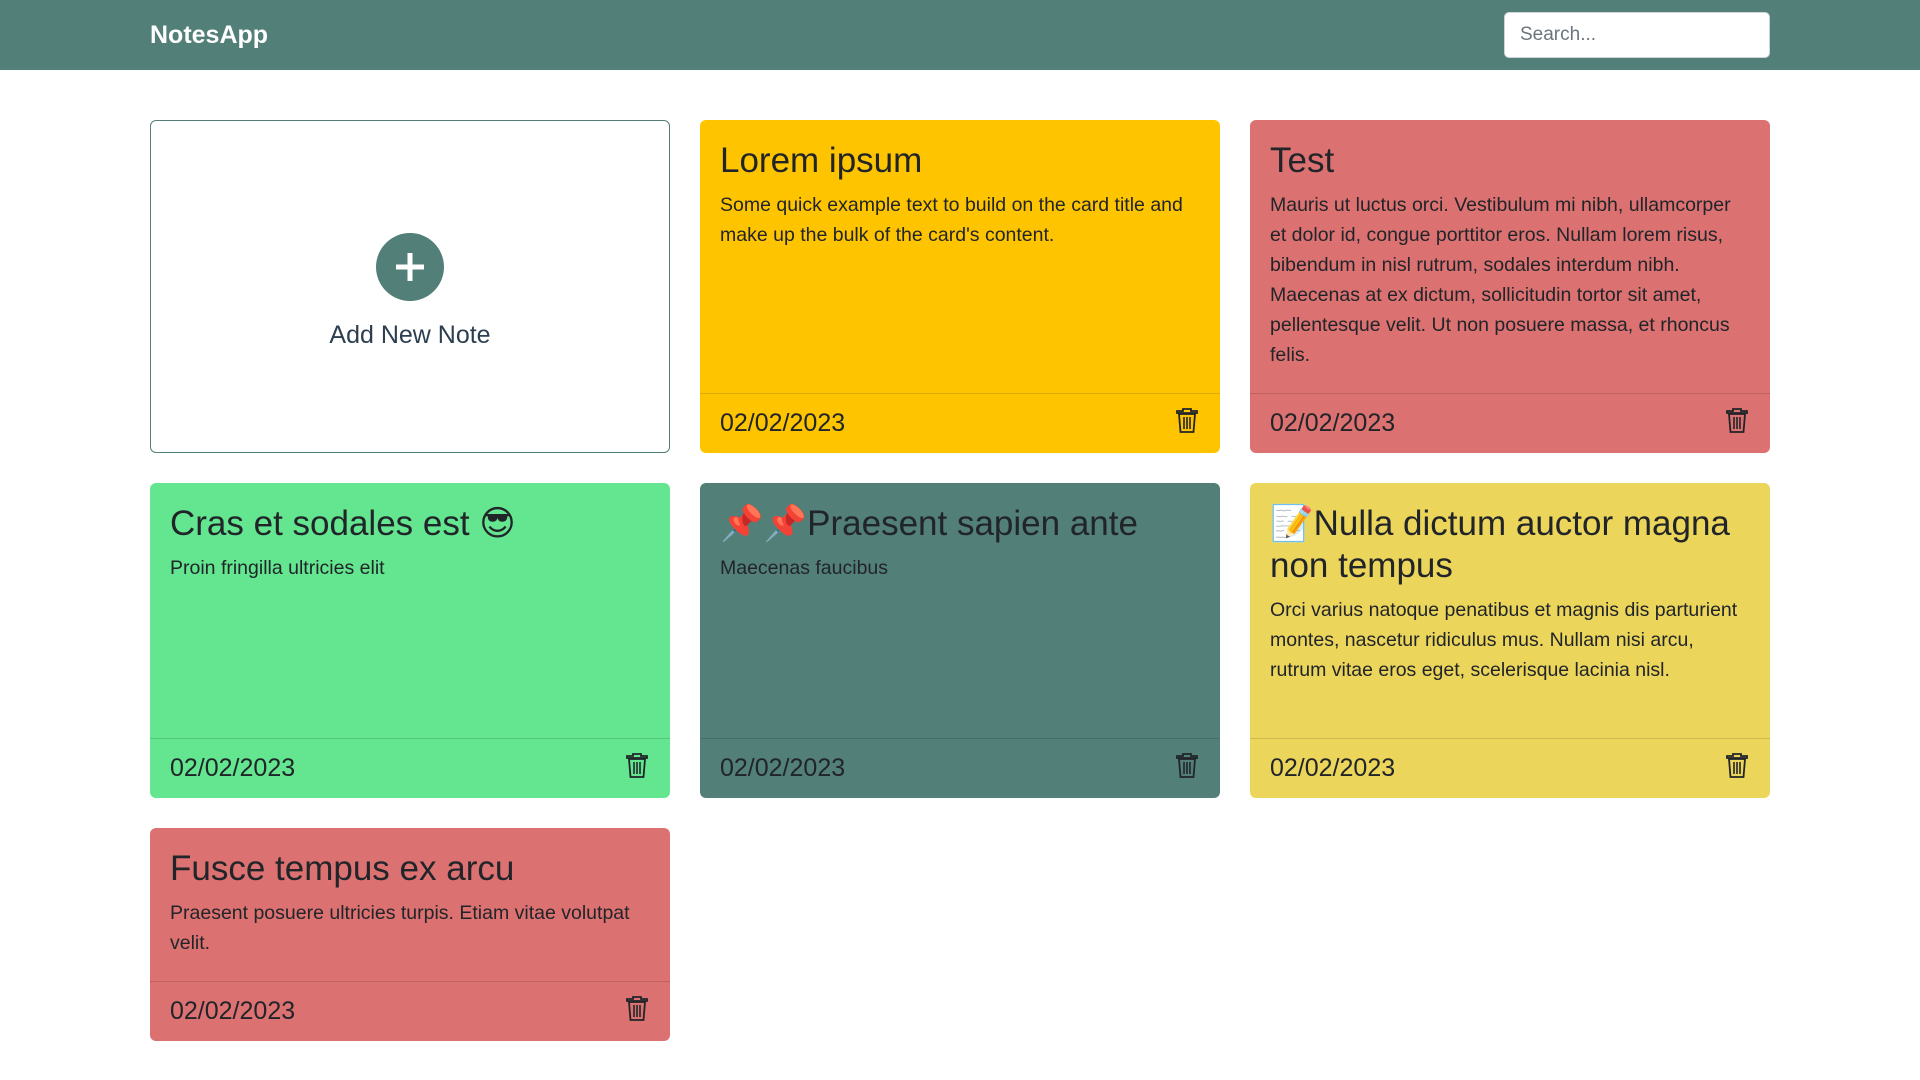 The width and height of the screenshot is (1920, 1080). Describe the element at coordinates (342, 868) in the screenshot. I see `note-title: Fusce tempus ex arcu` at that location.